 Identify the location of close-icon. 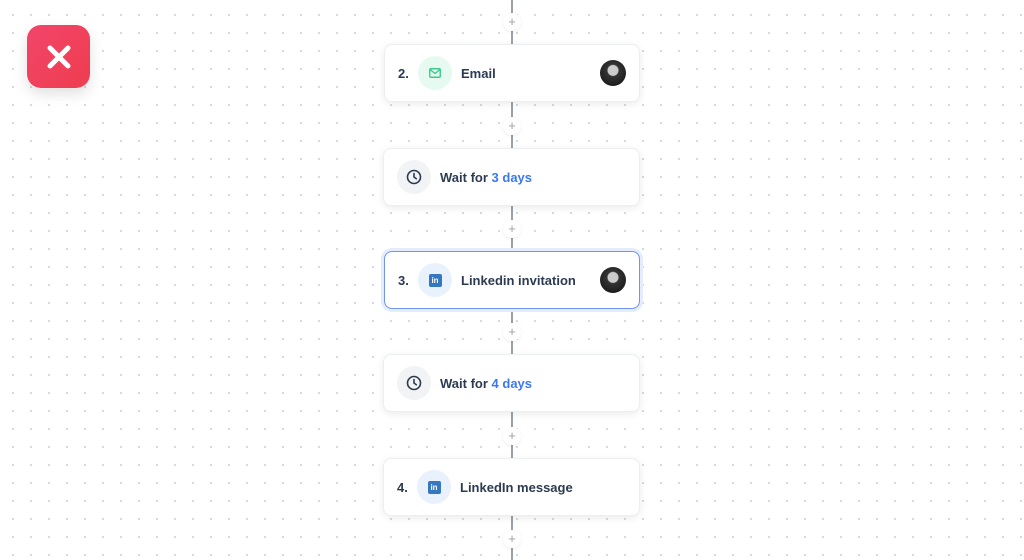
(58, 56).